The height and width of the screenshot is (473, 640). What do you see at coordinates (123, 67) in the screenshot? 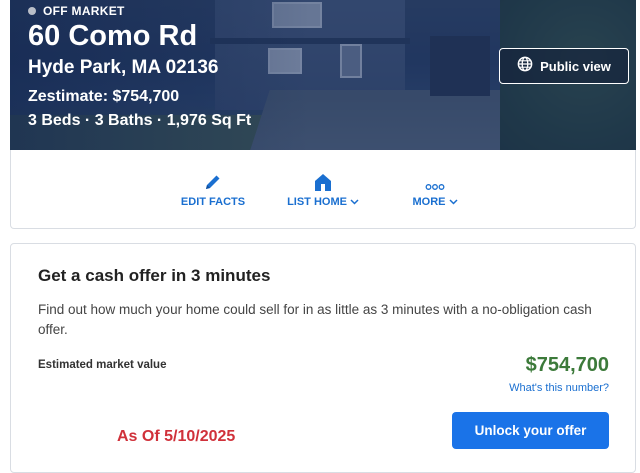
I see `property-city: Hyde Park, MA 02136` at bounding box center [123, 67].